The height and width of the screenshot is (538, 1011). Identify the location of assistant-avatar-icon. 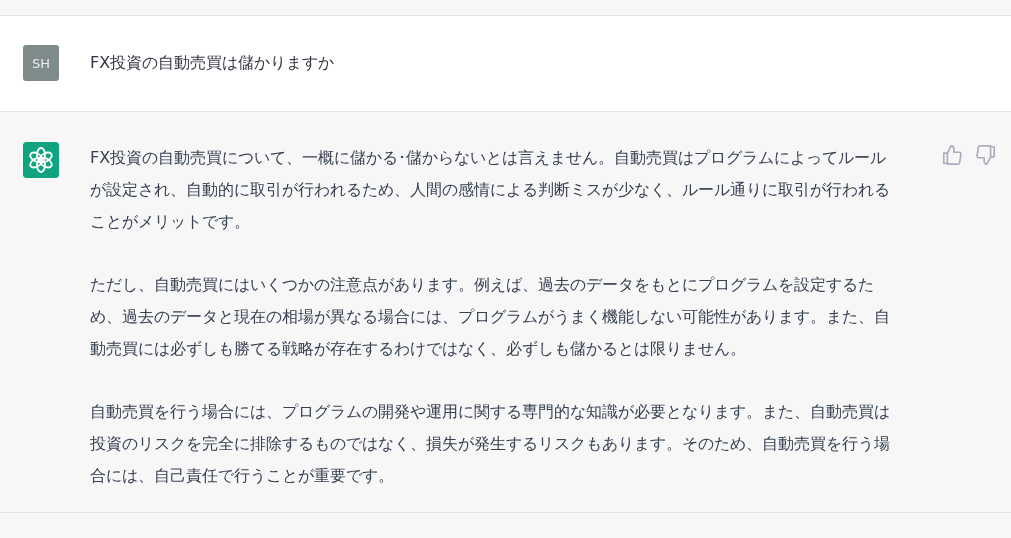
(41, 160).